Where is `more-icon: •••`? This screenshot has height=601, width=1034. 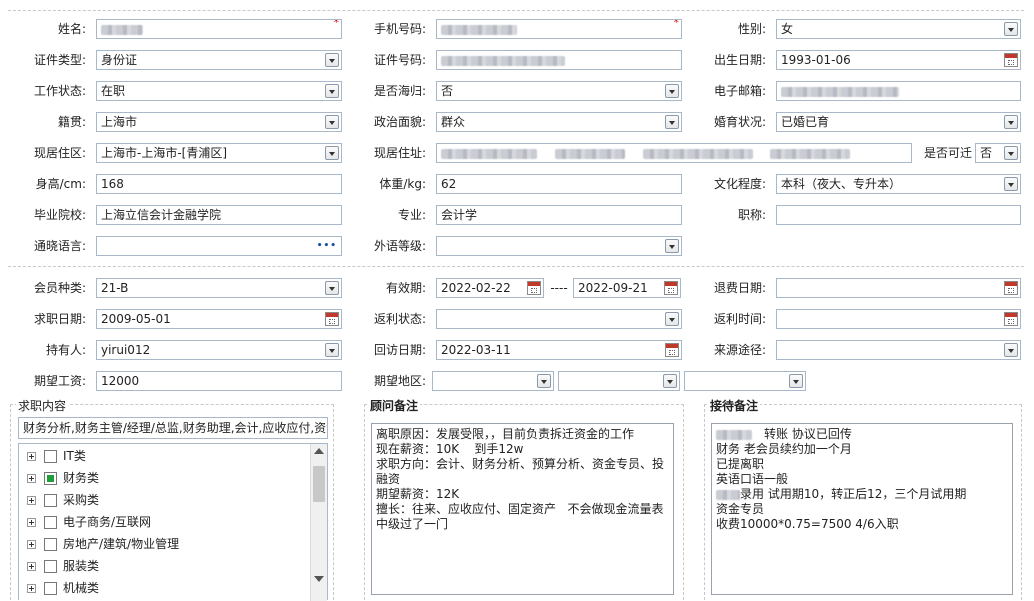 more-icon: ••• is located at coordinates (327, 246).